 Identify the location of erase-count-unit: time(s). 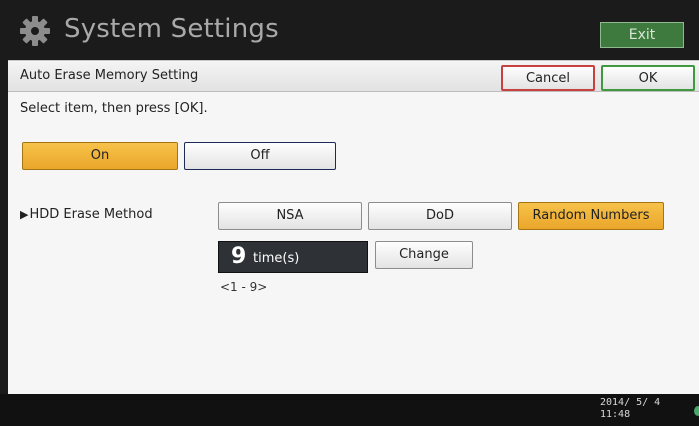
(276, 258).